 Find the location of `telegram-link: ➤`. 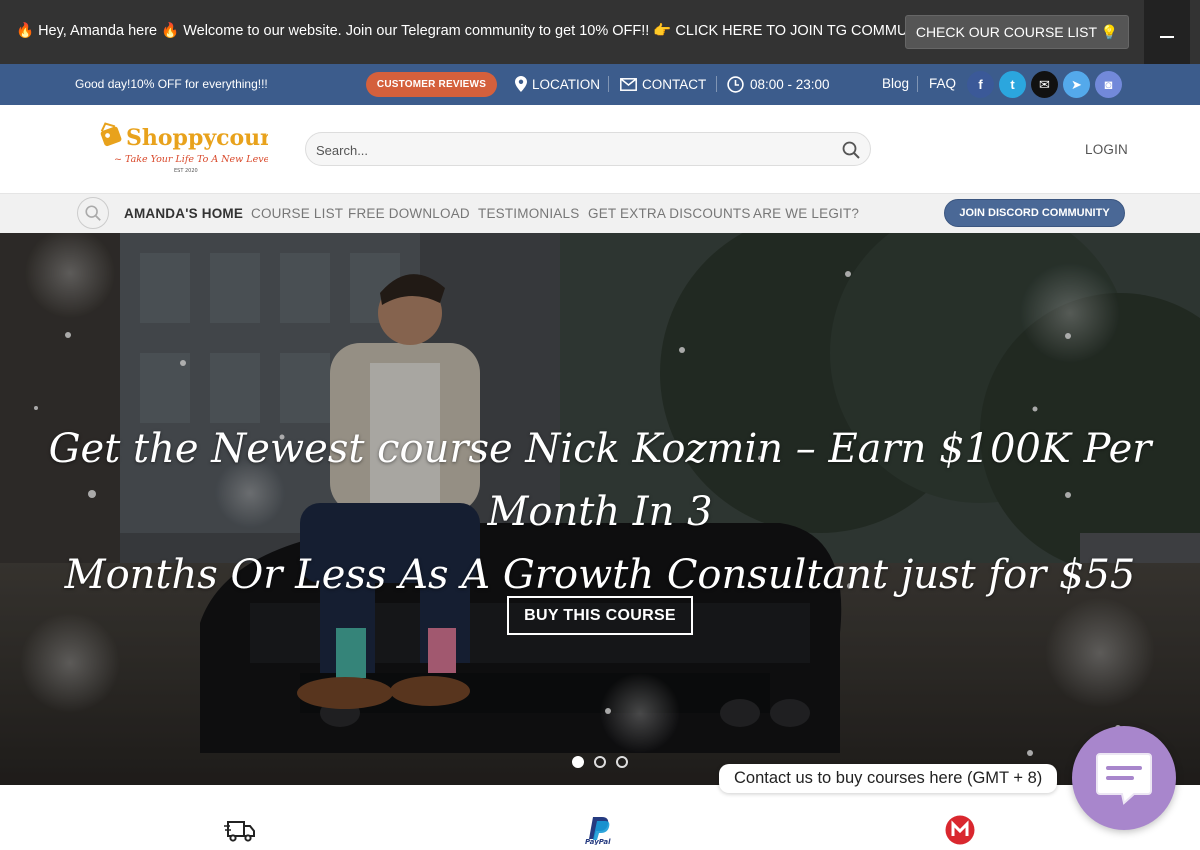

telegram-link: ➤ is located at coordinates (1076, 84).